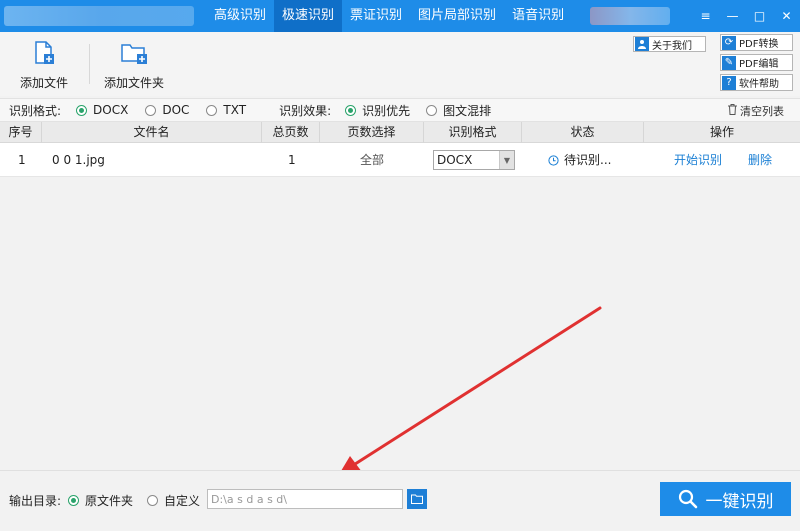  What do you see at coordinates (305, 499) in the screenshot?
I see `output-path-input` at bounding box center [305, 499].